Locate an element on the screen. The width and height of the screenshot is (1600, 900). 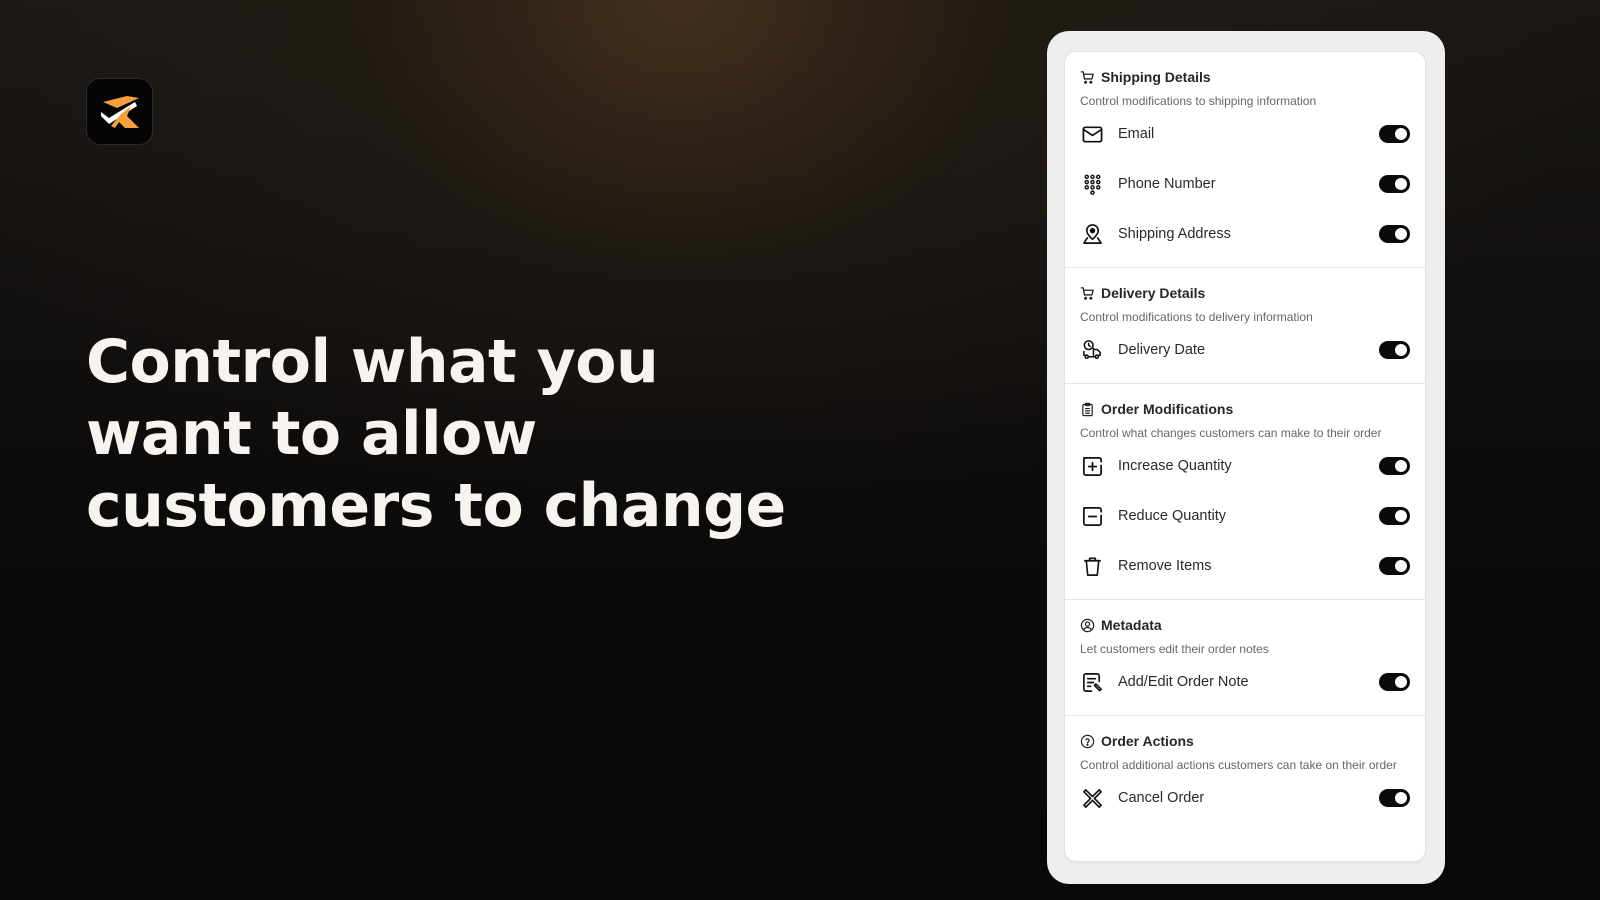
setting-row-order-note: Add/Edit Order Note is located at coordinates (1245, 682).